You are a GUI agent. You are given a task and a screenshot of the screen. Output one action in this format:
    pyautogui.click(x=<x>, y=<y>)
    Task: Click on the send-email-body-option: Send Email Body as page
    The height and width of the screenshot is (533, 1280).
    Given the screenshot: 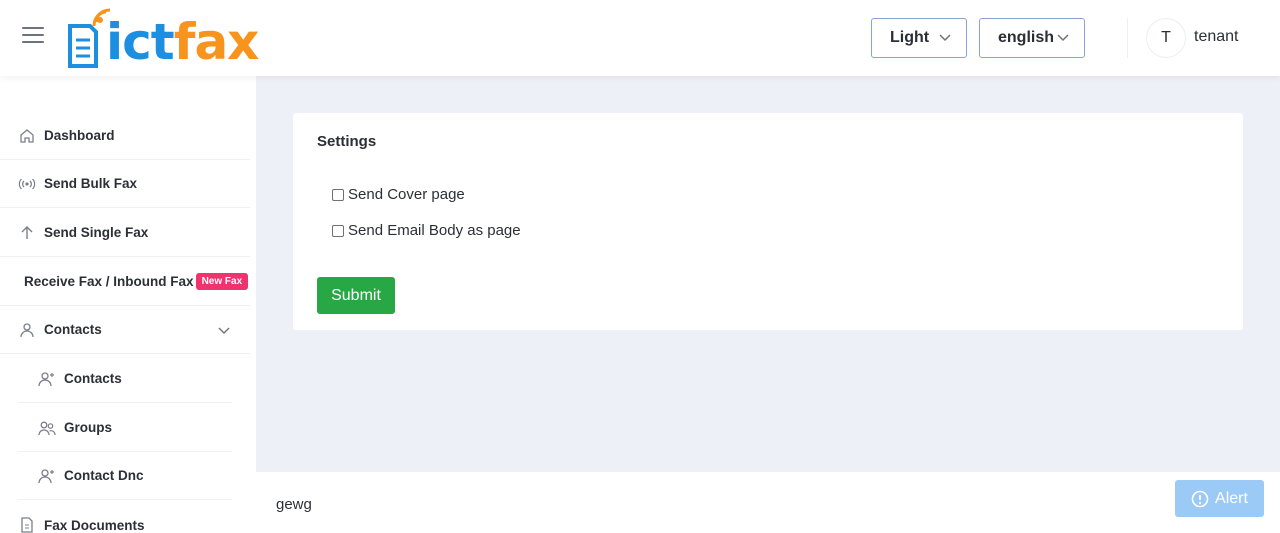 What is the action you would take?
    pyautogui.click(x=426, y=230)
    